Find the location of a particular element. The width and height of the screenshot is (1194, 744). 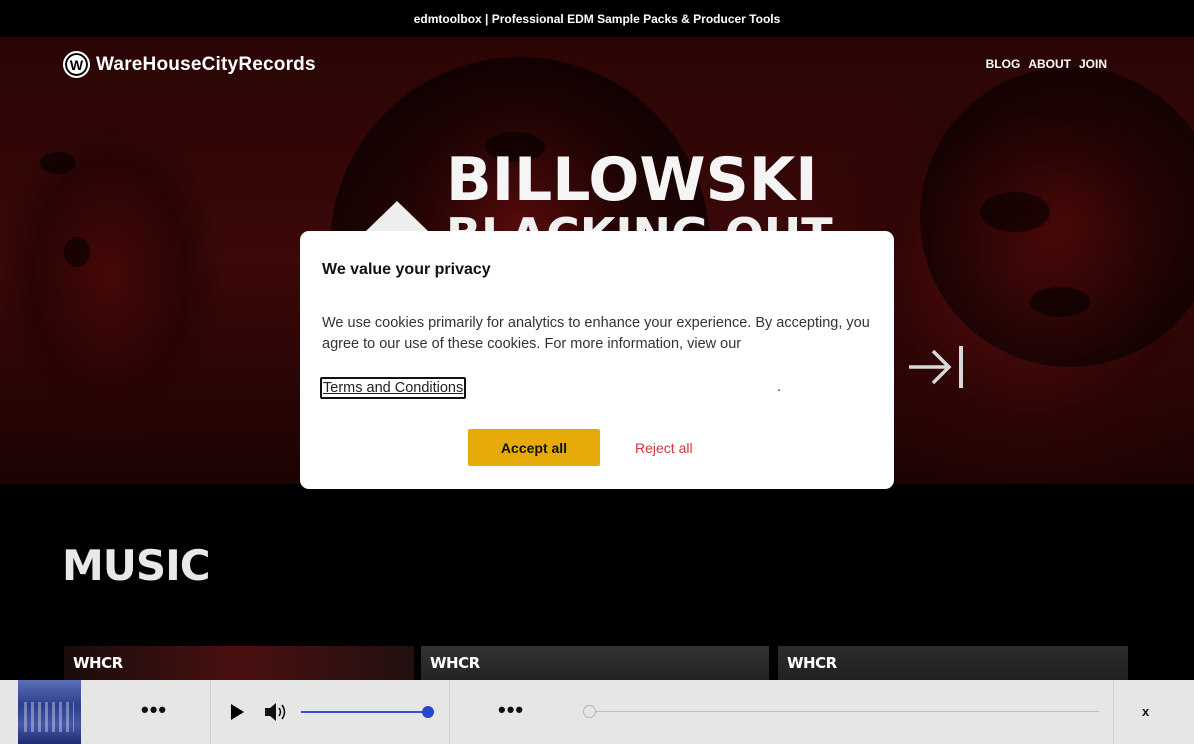

arrow-right-to-bar-icon is located at coordinates (935, 367).